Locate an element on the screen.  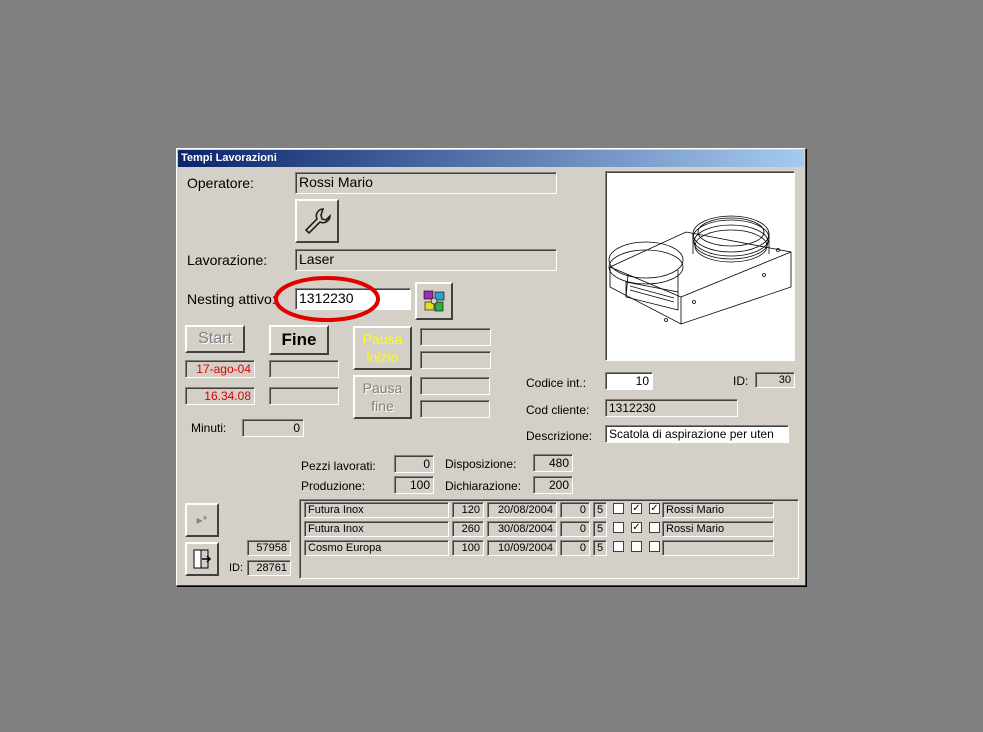
new-record-button: ▸* is located at coordinates (202, 520).